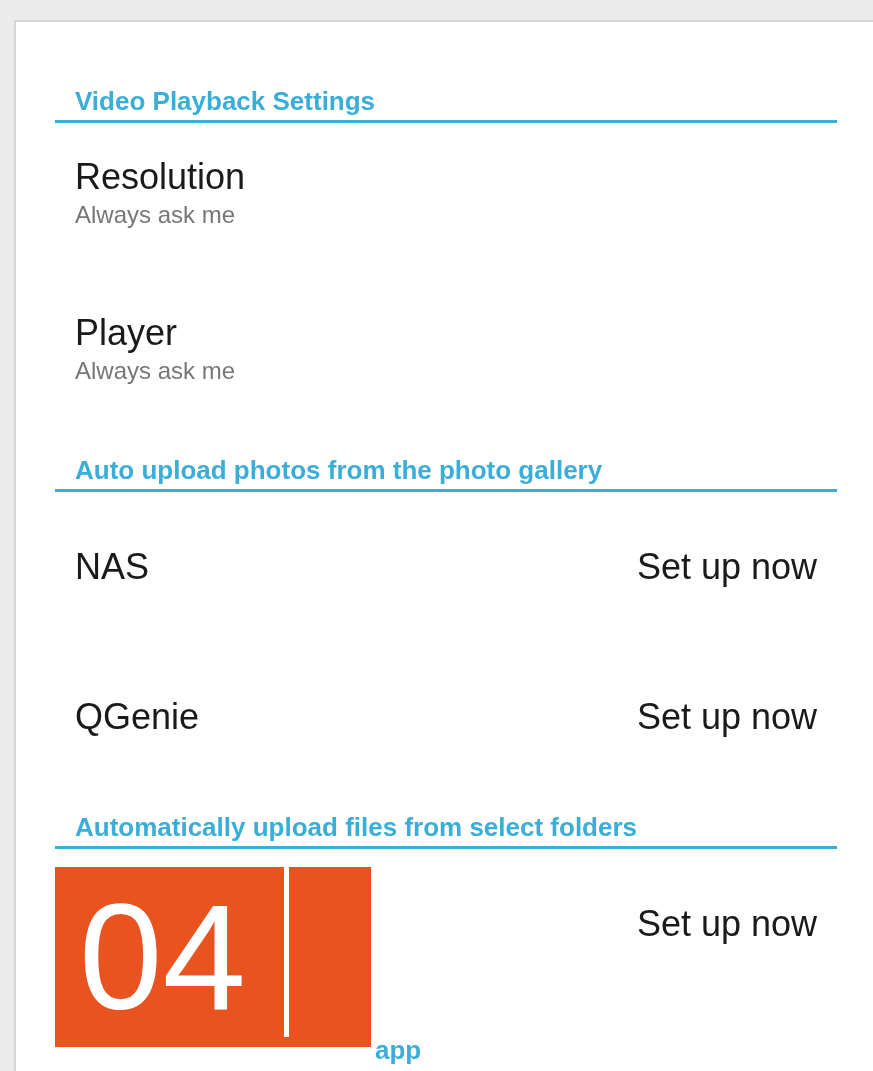 The height and width of the screenshot is (1071, 873). What do you see at coordinates (137, 717) in the screenshot?
I see `item-title: QGenie` at bounding box center [137, 717].